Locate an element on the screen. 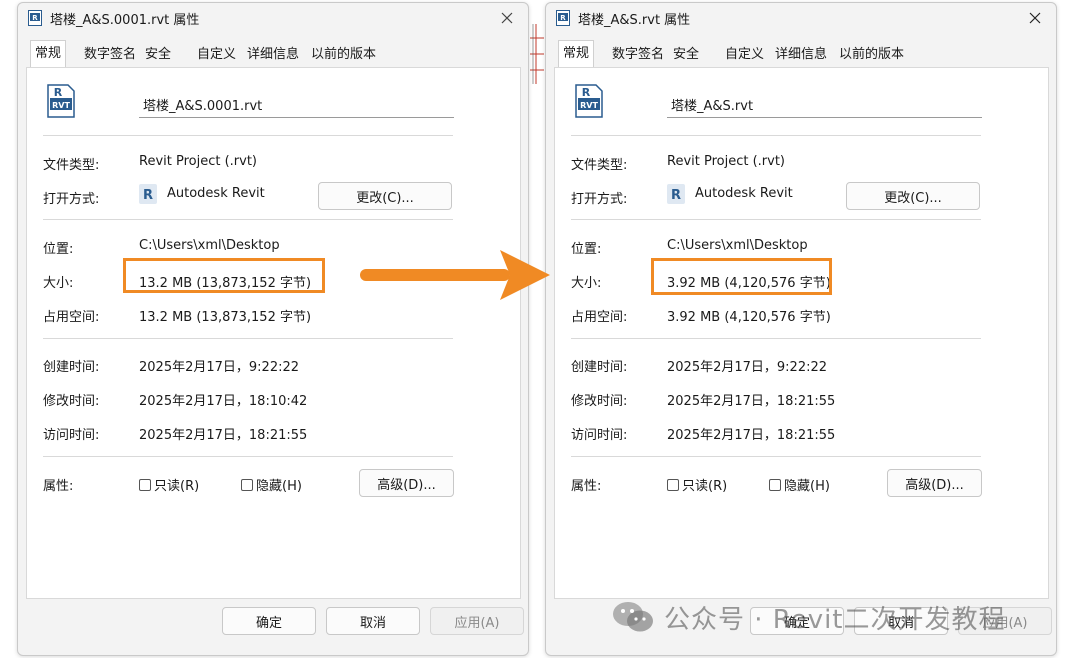 The width and height of the screenshot is (1080, 658). apply-button: 应用(A) is located at coordinates (477, 621).